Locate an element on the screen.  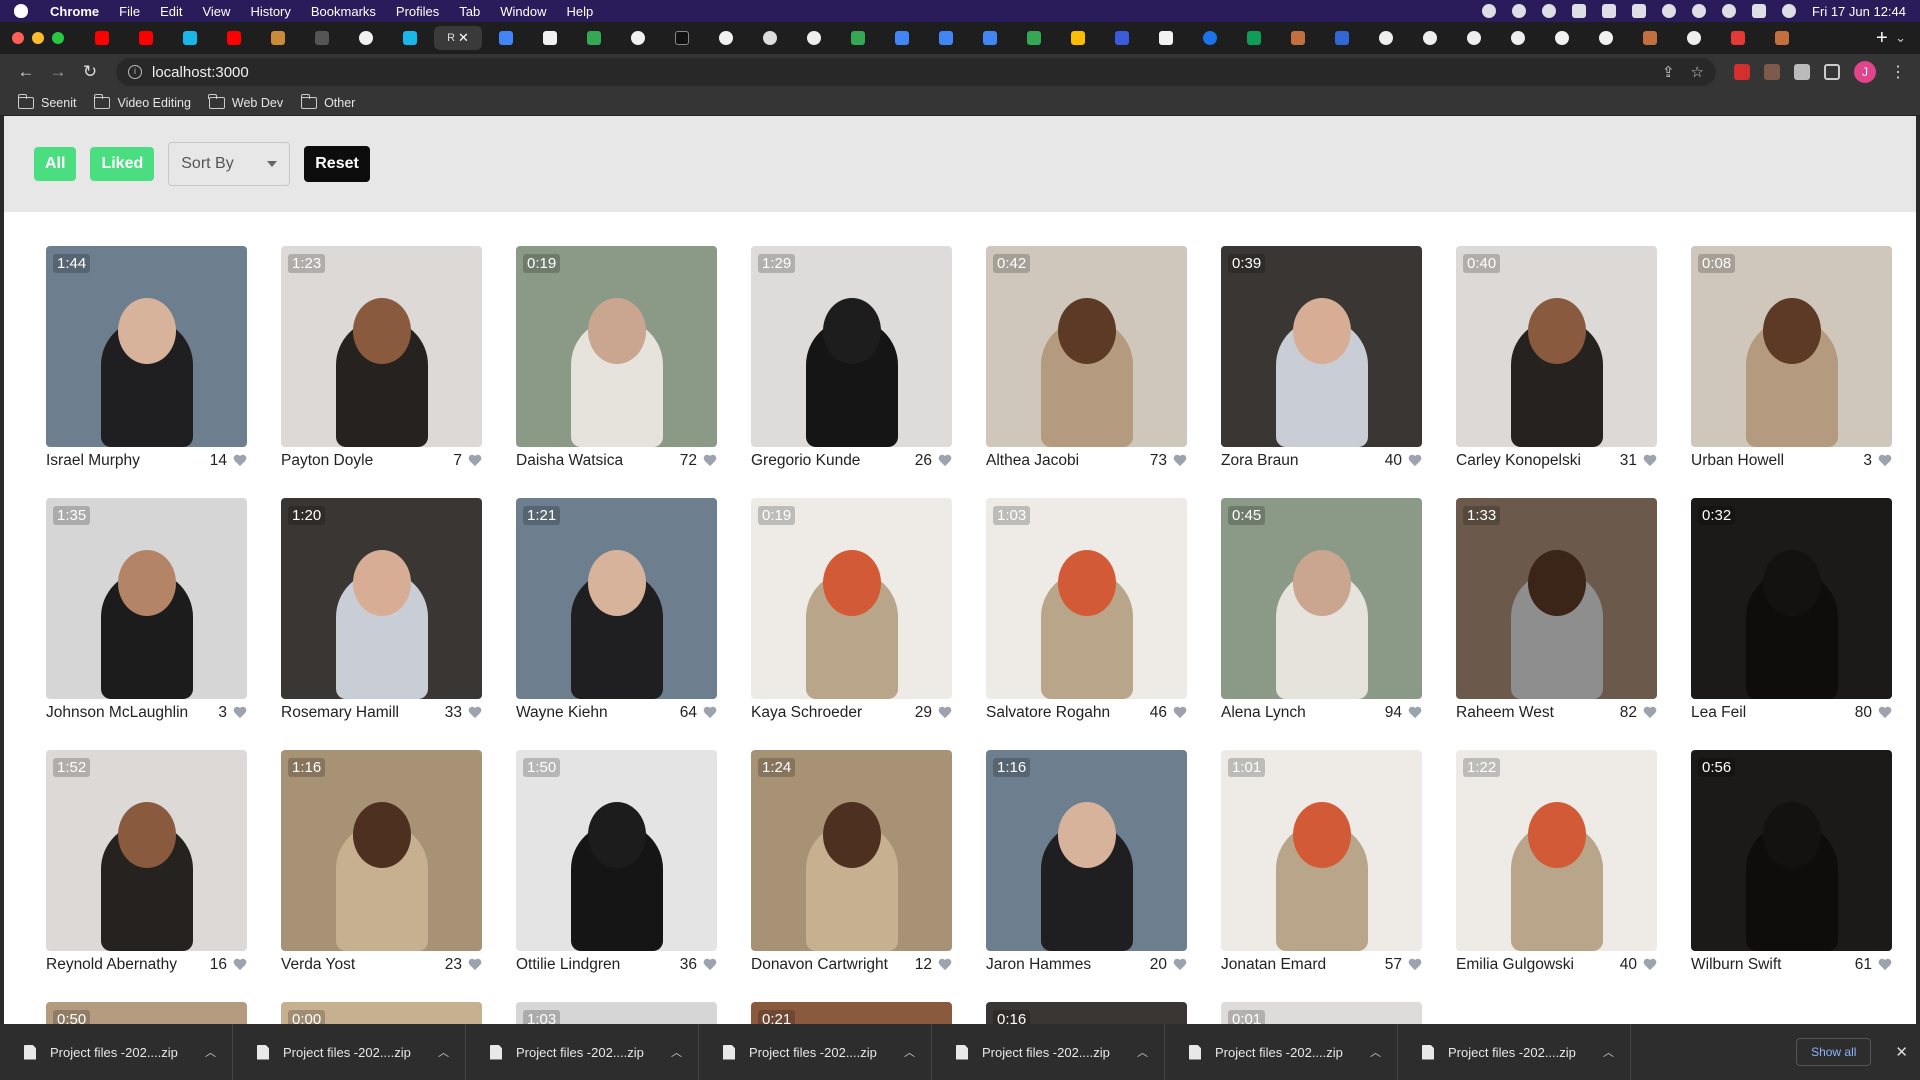
minimize-window-button is located at coordinates (38, 38).